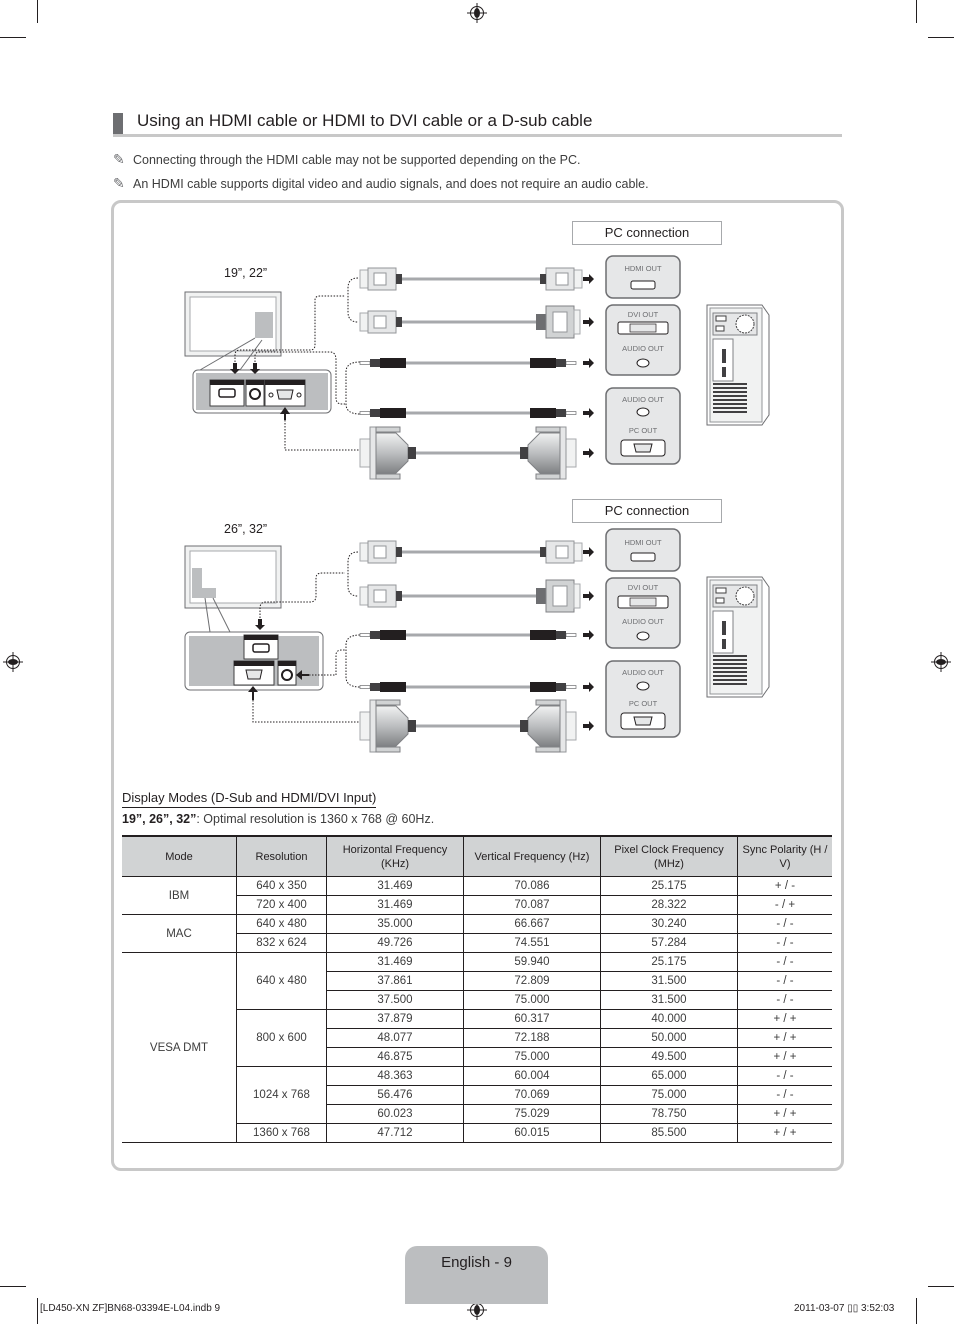 The width and height of the screenshot is (954, 1324). I want to click on pixel-clock-cell: 75.000, so click(669, 1095).